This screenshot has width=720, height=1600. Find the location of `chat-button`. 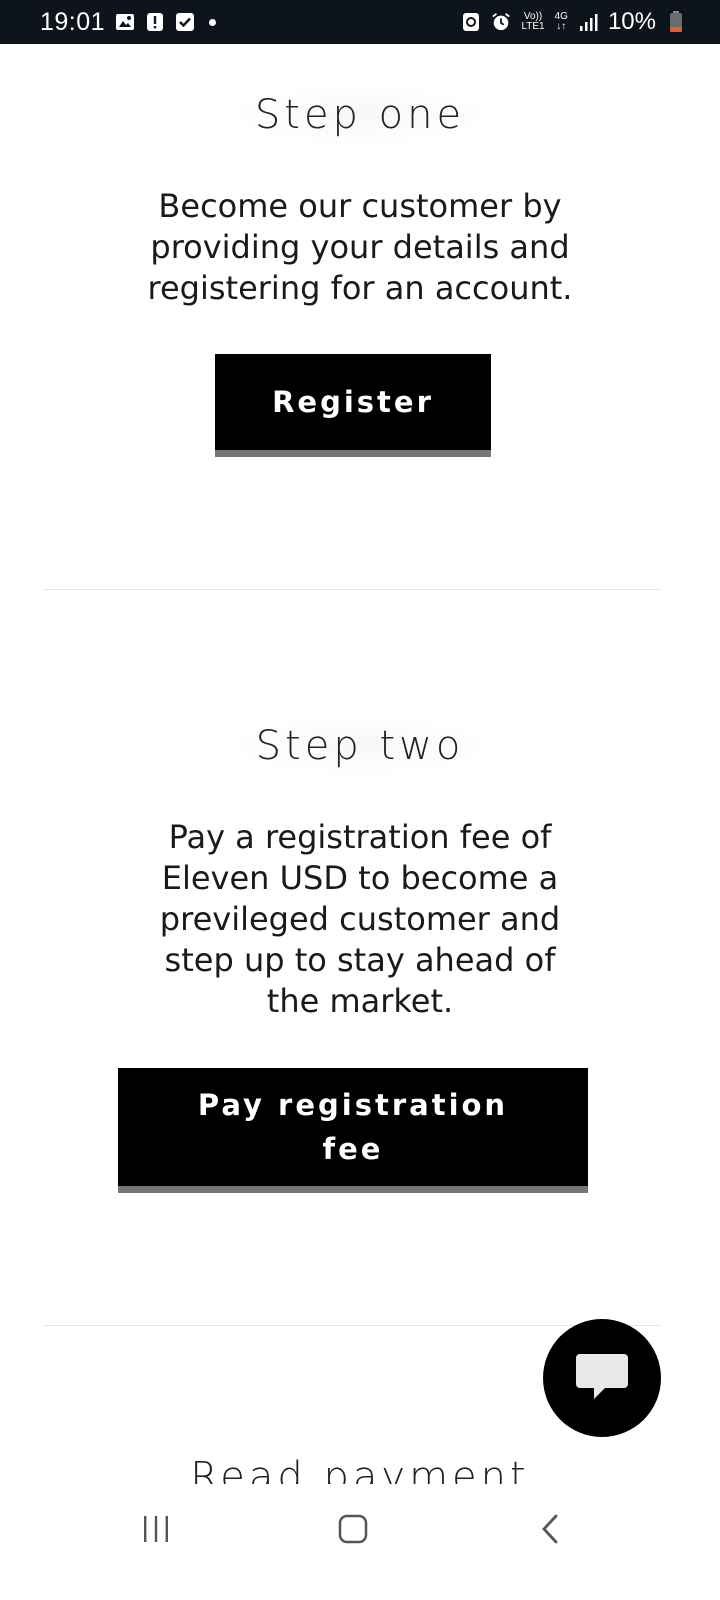

chat-button is located at coordinates (602, 1378).